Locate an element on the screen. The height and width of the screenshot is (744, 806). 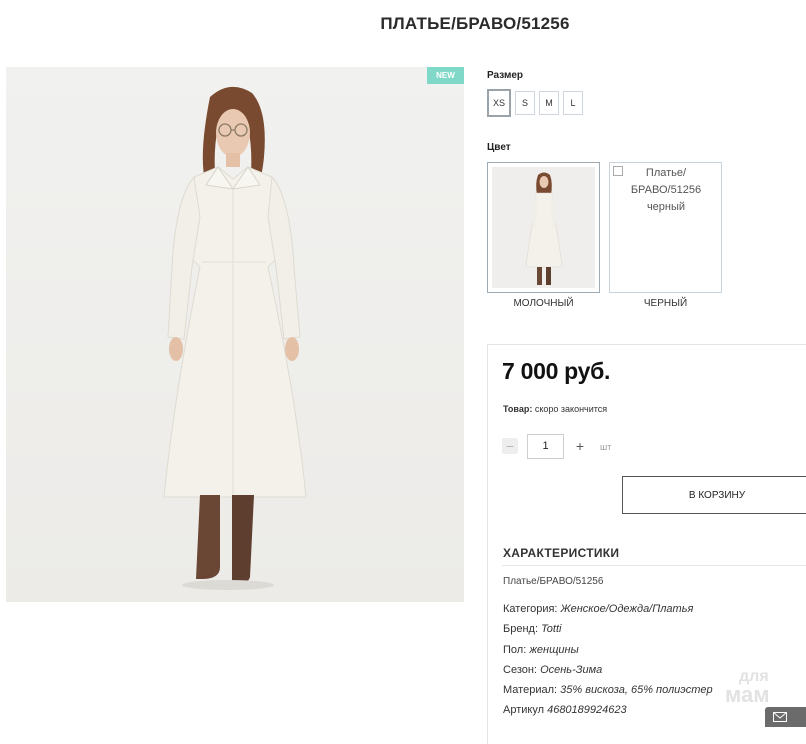
characteristic-row: Категория: Женское/Одежда/Платья is located at coordinates (608, 609).